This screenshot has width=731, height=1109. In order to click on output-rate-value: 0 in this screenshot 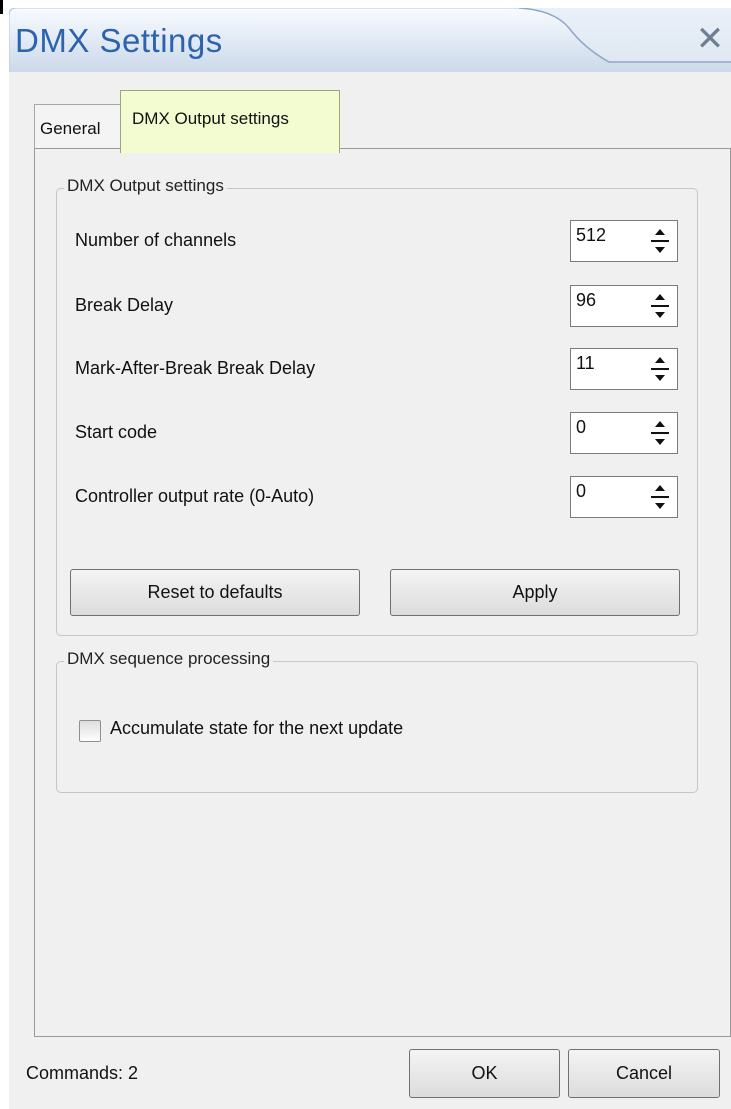, I will do `click(581, 491)`.